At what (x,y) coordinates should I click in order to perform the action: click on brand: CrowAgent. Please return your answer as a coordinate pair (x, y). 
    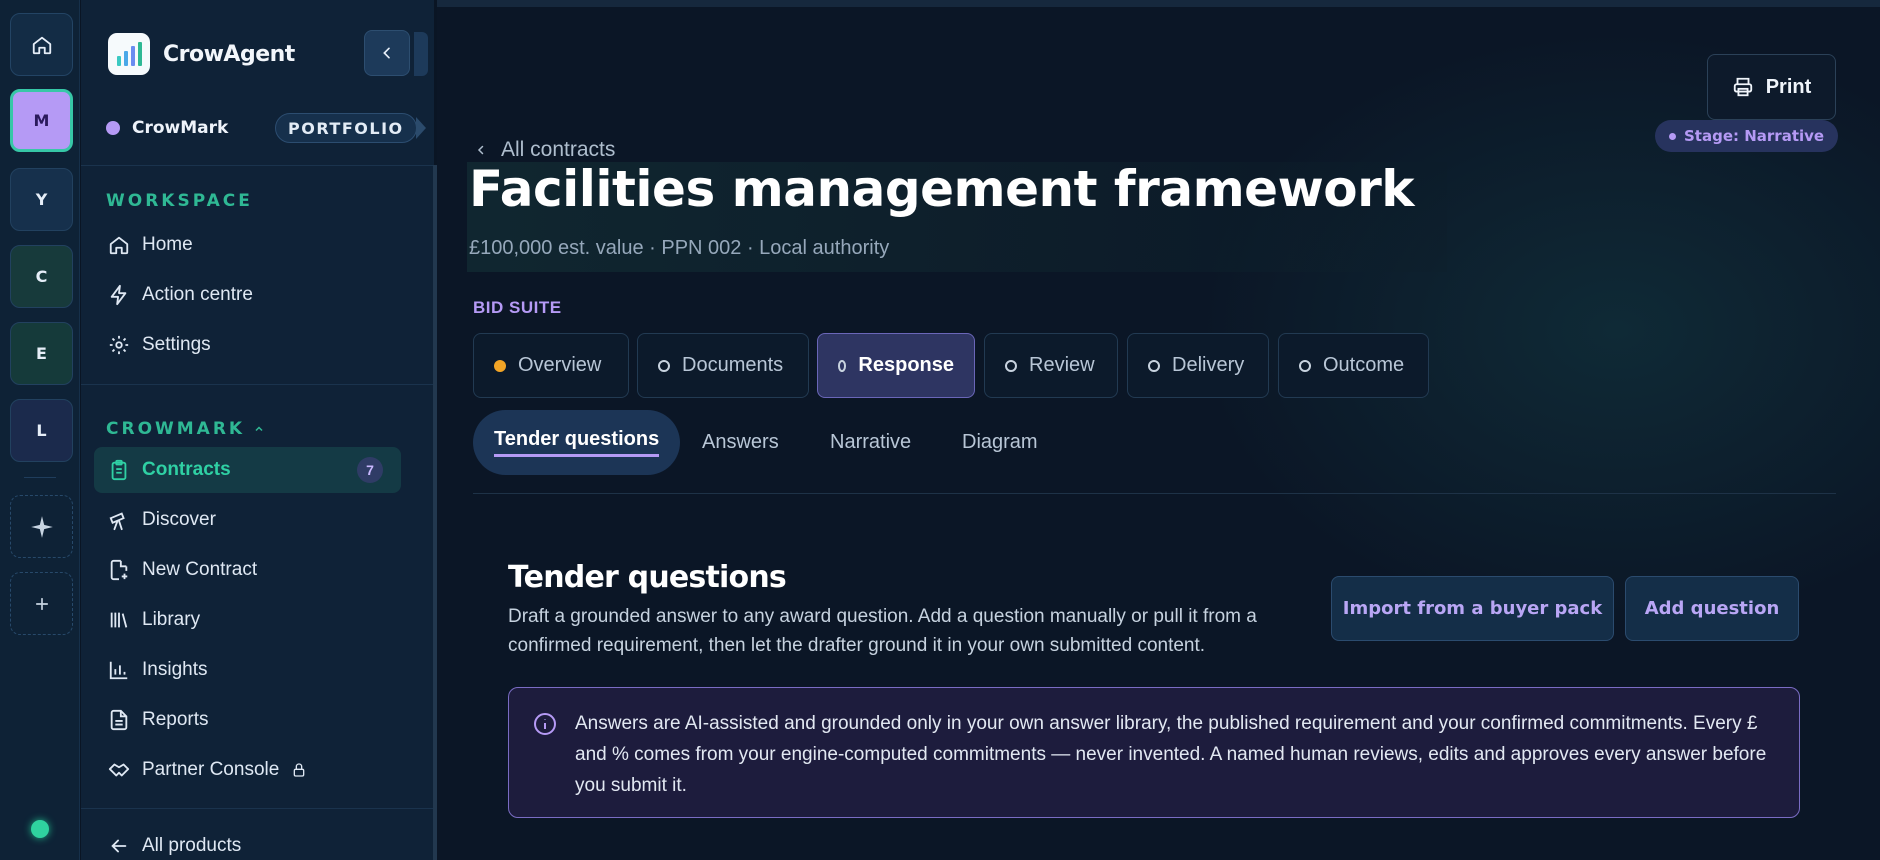
    Looking at the image, I should click on (201, 54).